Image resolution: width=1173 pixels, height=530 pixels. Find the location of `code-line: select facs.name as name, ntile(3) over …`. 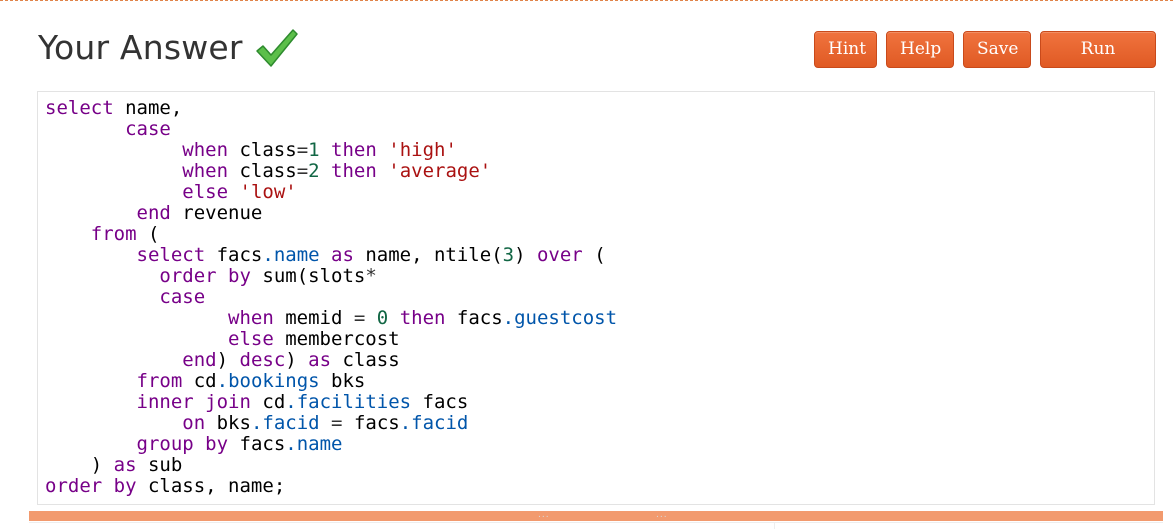

code-line: select facs.name as name, ntile(3) over … is located at coordinates (325, 255).